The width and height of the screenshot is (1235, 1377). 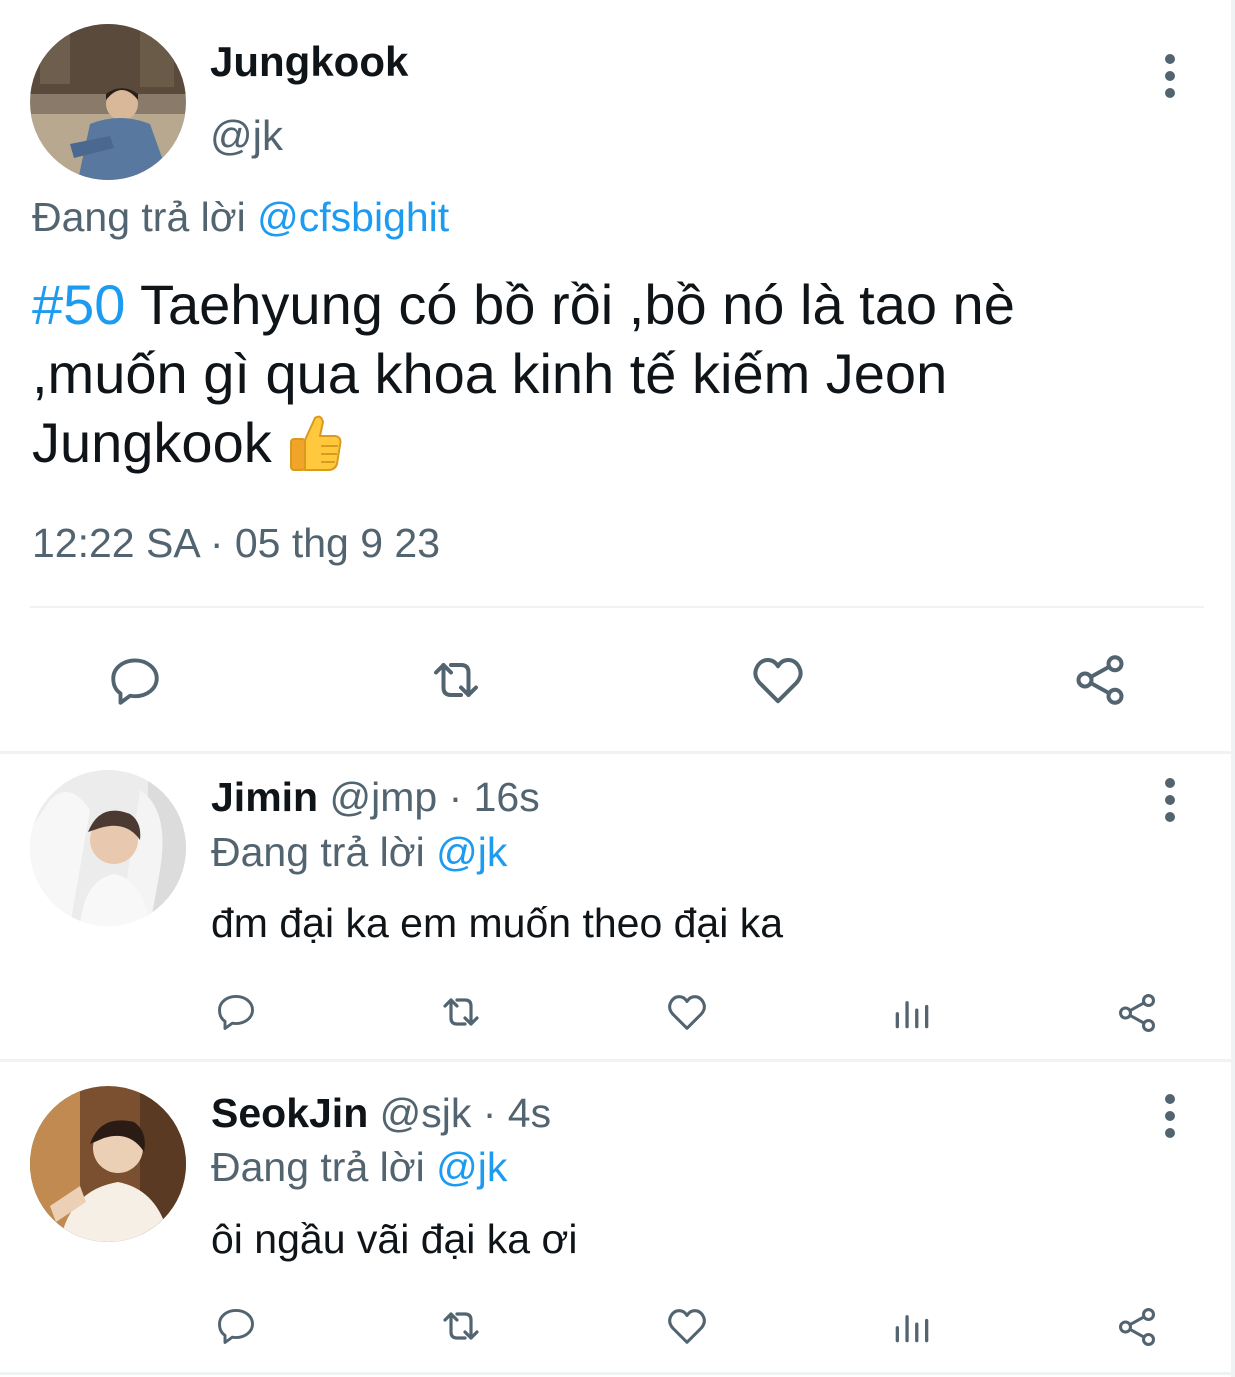 I want to click on reply-header: Jimin @jmp · 16s, so click(x=375, y=797).